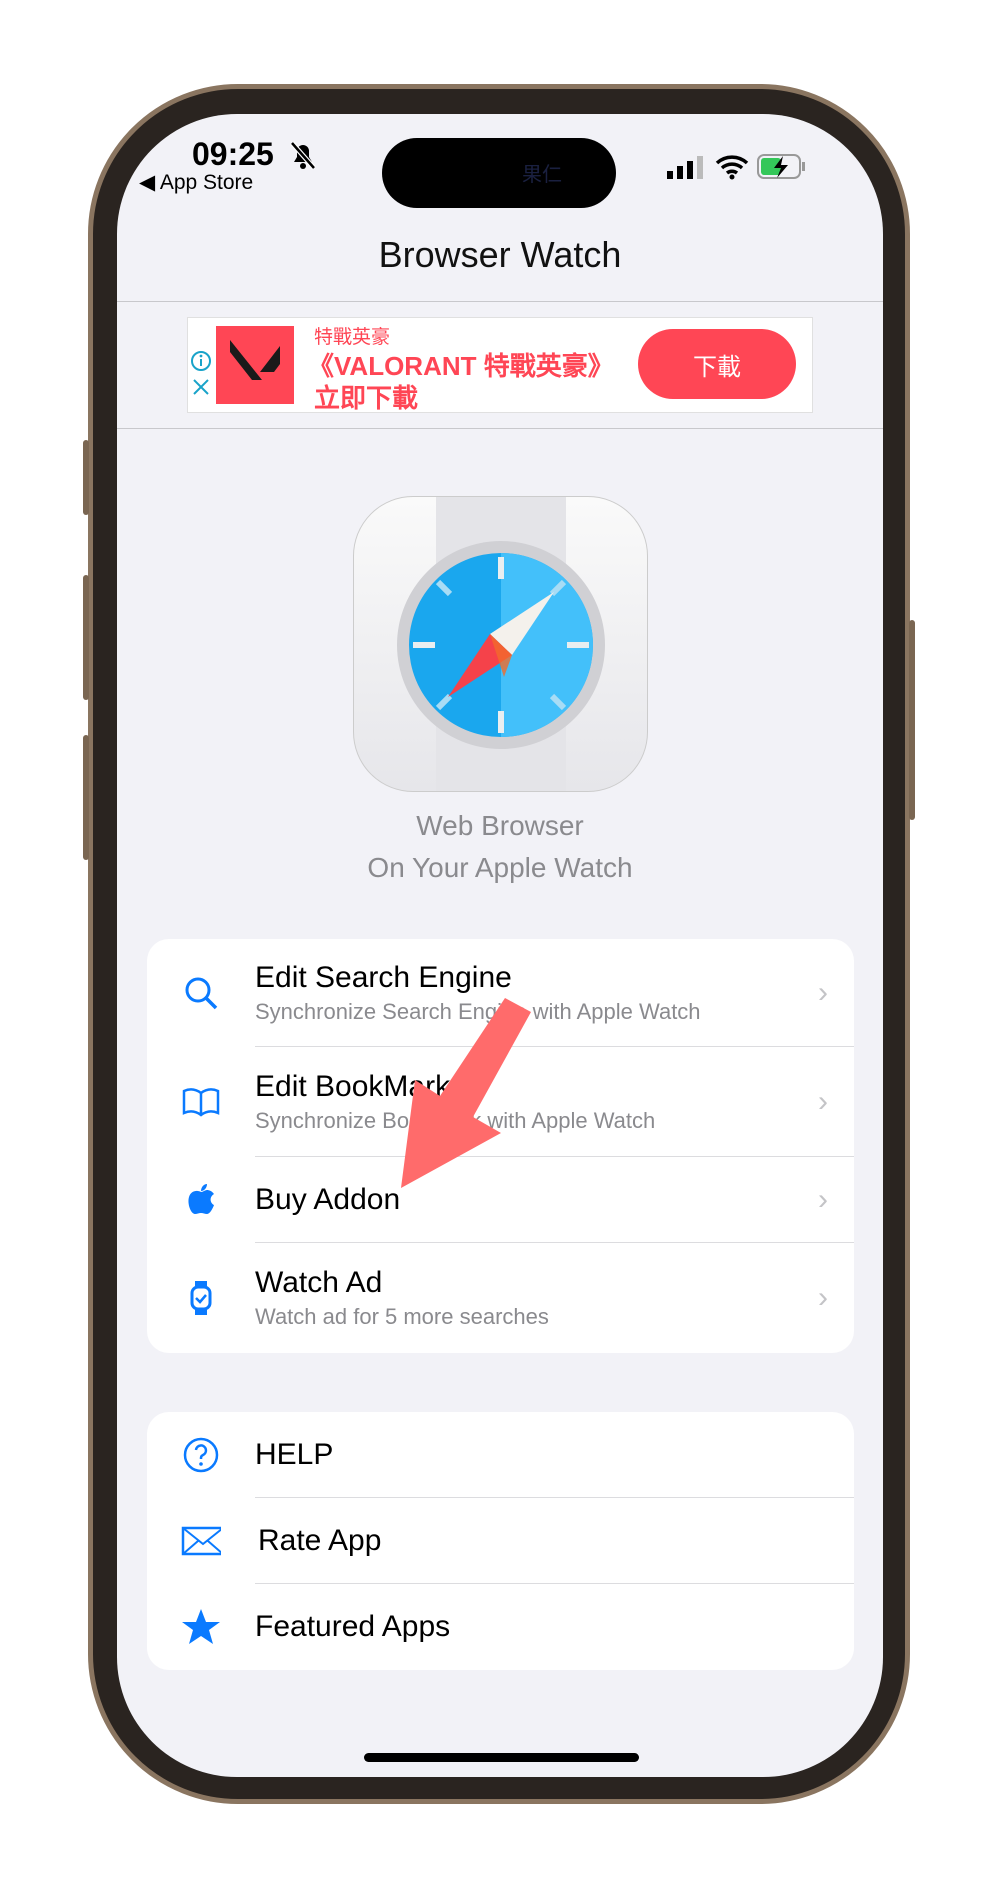  What do you see at coordinates (500, 1455) in the screenshot?
I see `menu-item-help: HELP` at bounding box center [500, 1455].